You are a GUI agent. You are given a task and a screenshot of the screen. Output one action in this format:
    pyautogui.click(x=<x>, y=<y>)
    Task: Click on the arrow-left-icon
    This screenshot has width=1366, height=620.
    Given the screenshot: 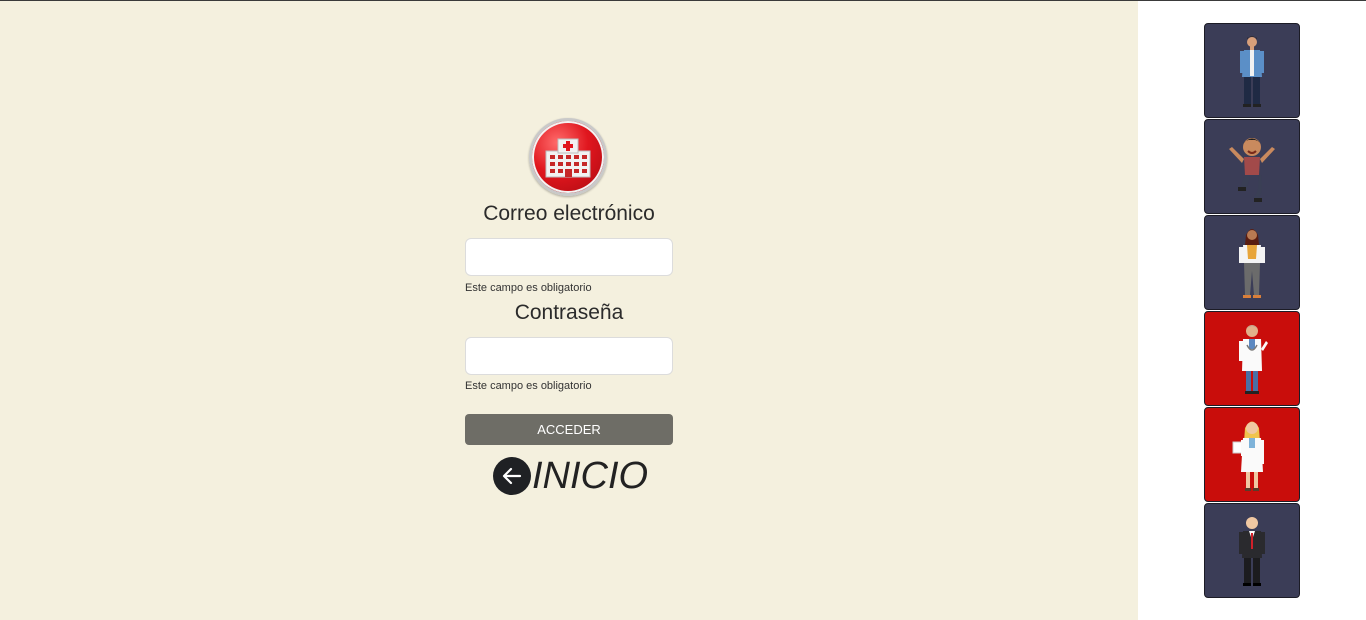 What is the action you would take?
    pyautogui.click(x=512, y=476)
    